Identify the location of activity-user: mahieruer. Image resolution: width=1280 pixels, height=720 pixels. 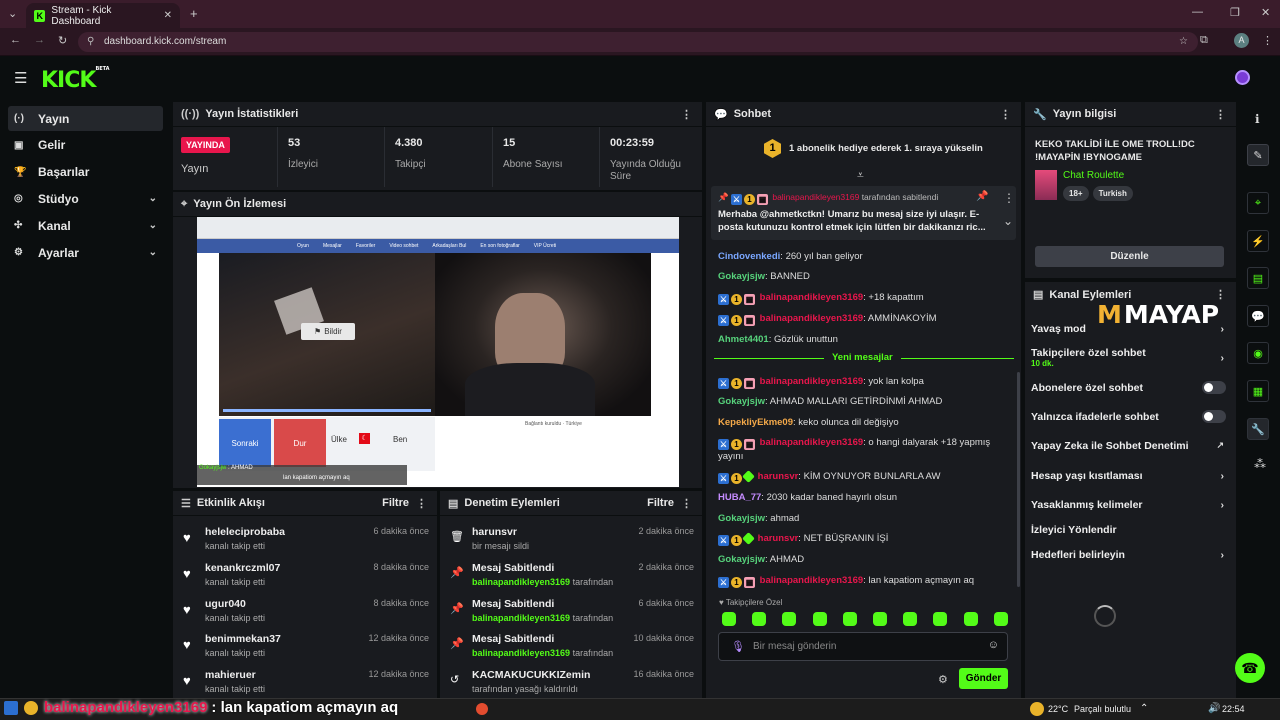
(230, 675).